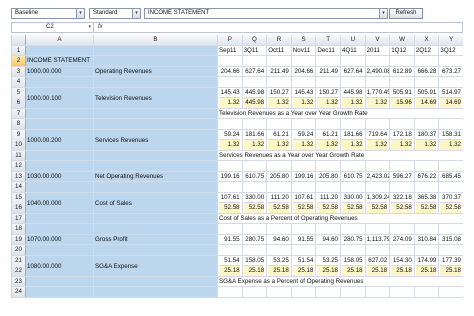  I want to click on row-header: 56, so click(19, 97).